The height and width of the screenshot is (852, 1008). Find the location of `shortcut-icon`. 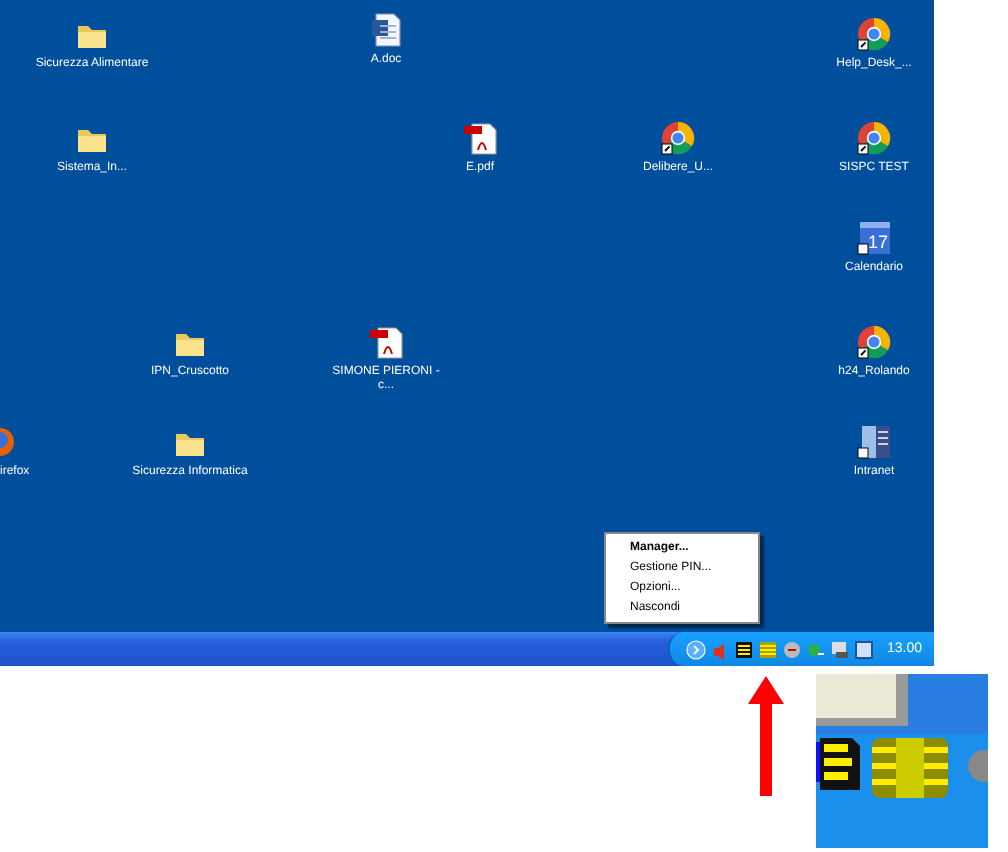

shortcut-icon is located at coordinates (874, 442).